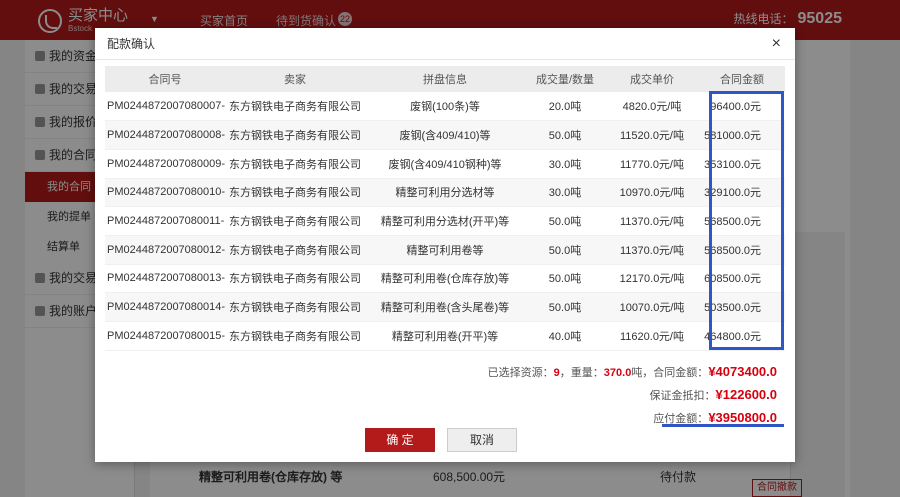 This screenshot has height=497, width=900. I want to click on contract-id-cell: PM0244872007080011-1, so click(165, 221).